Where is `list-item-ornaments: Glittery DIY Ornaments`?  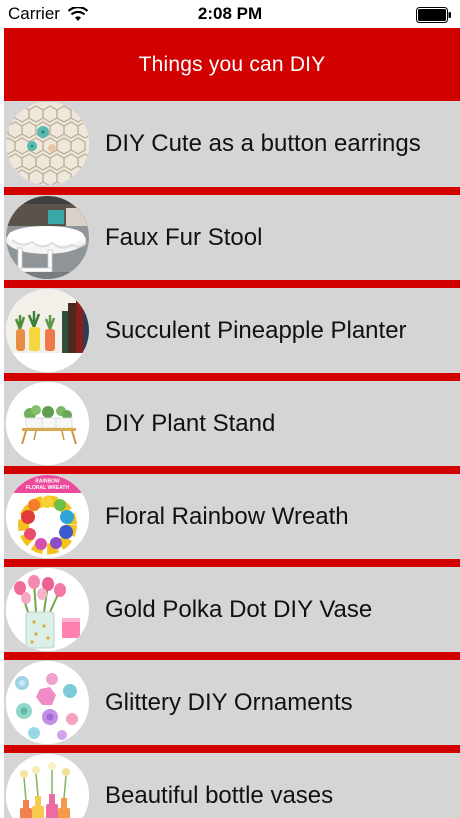
list-item-ornaments: Glittery DIY Ornaments is located at coordinates (232, 706).